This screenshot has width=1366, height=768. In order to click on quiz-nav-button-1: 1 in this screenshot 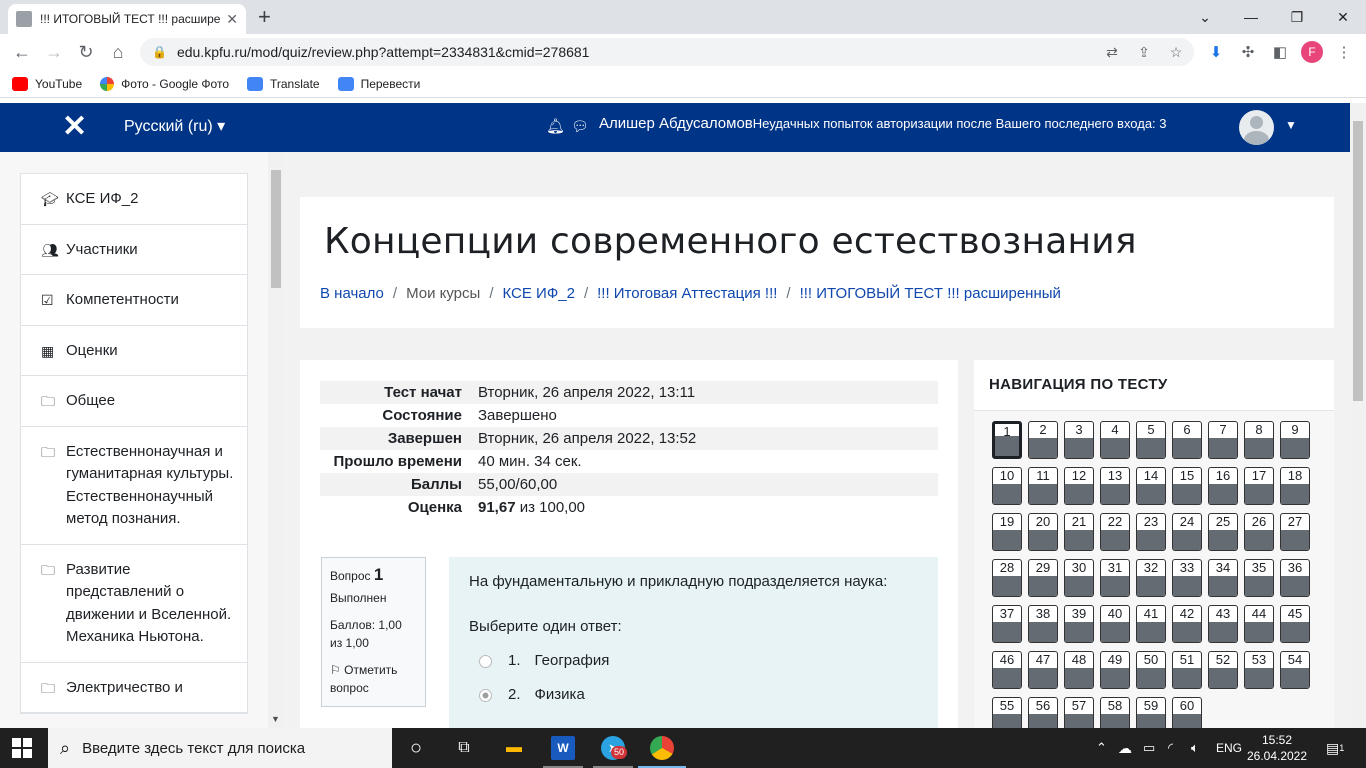, I will do `click(1007, 440)`.